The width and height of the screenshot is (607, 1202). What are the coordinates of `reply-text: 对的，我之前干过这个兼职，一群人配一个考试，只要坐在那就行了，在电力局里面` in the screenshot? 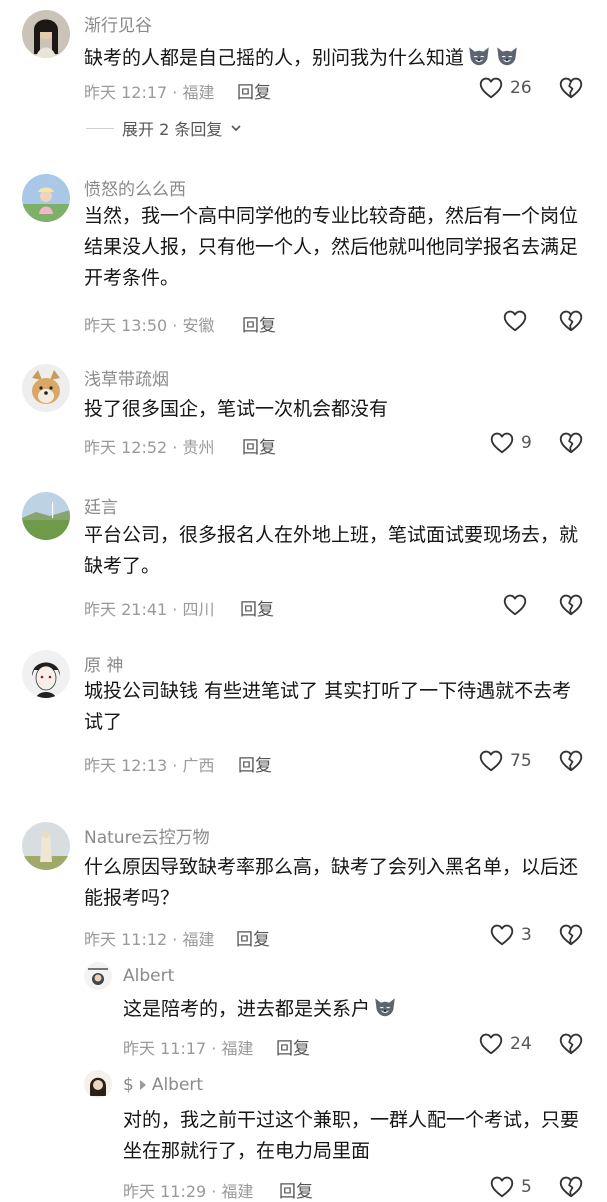 It's located at (351, 1135).